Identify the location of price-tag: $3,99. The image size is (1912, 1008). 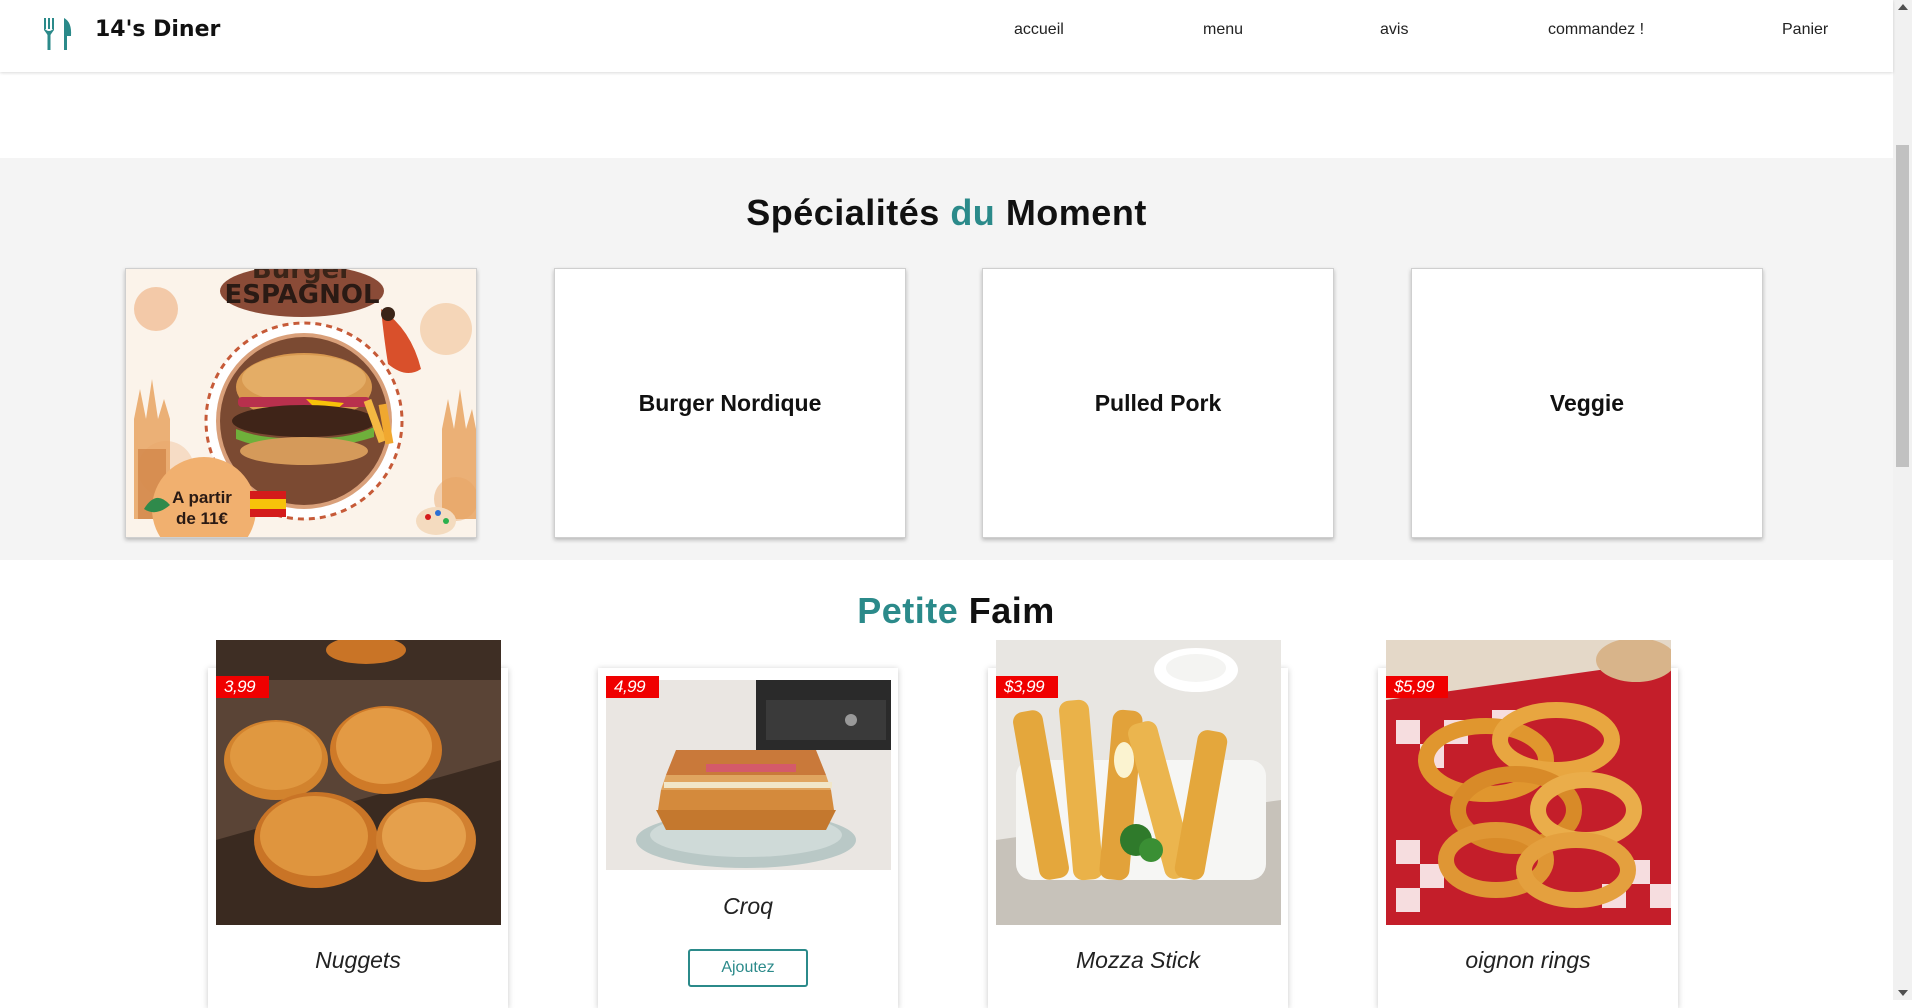
(1027, 687).